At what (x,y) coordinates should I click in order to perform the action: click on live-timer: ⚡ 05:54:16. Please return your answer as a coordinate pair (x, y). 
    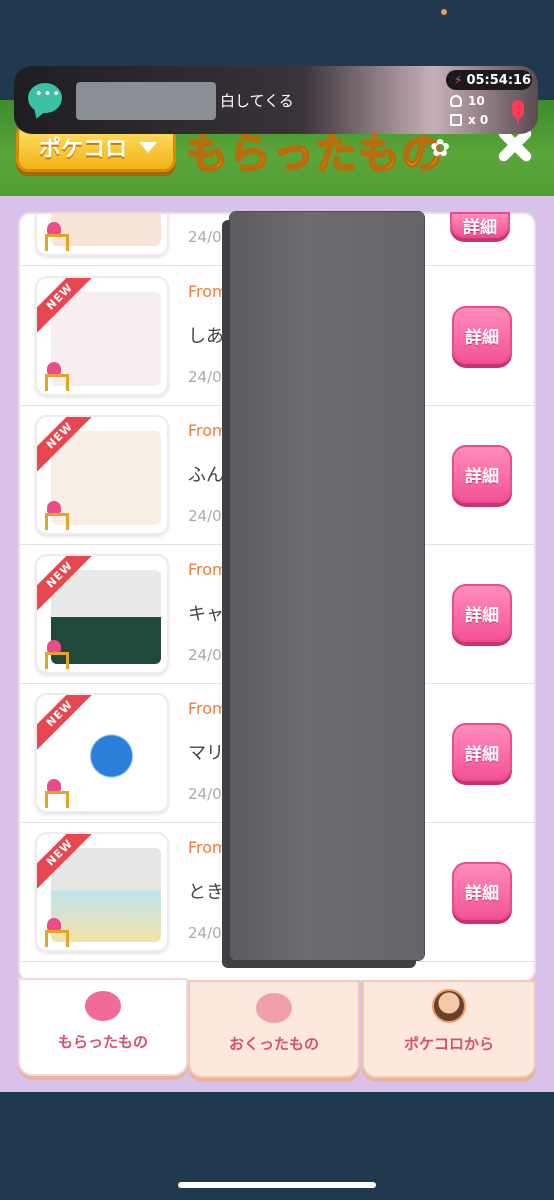
    Looking at the image, I should click on (489, 80).